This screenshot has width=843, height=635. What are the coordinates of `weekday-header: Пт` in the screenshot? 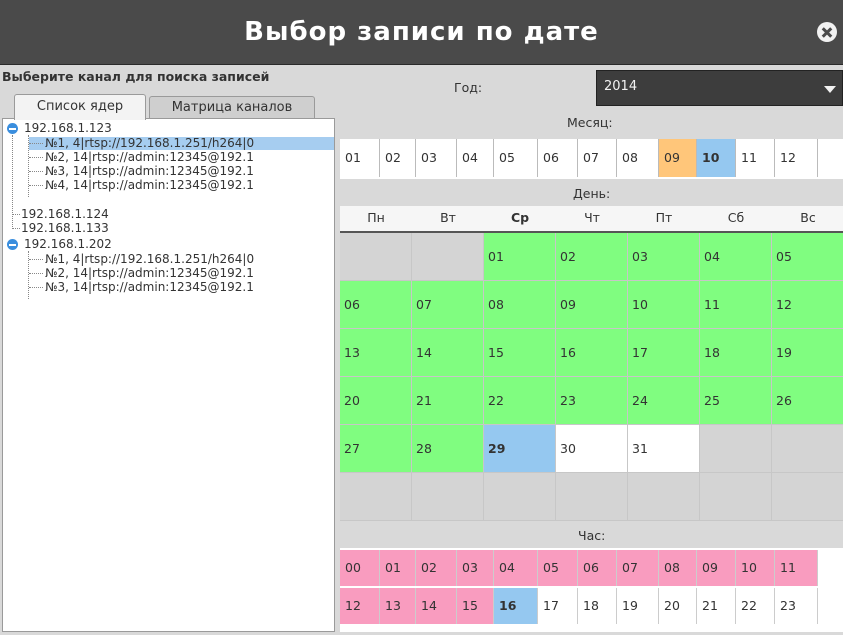 It's located at (664, 217).